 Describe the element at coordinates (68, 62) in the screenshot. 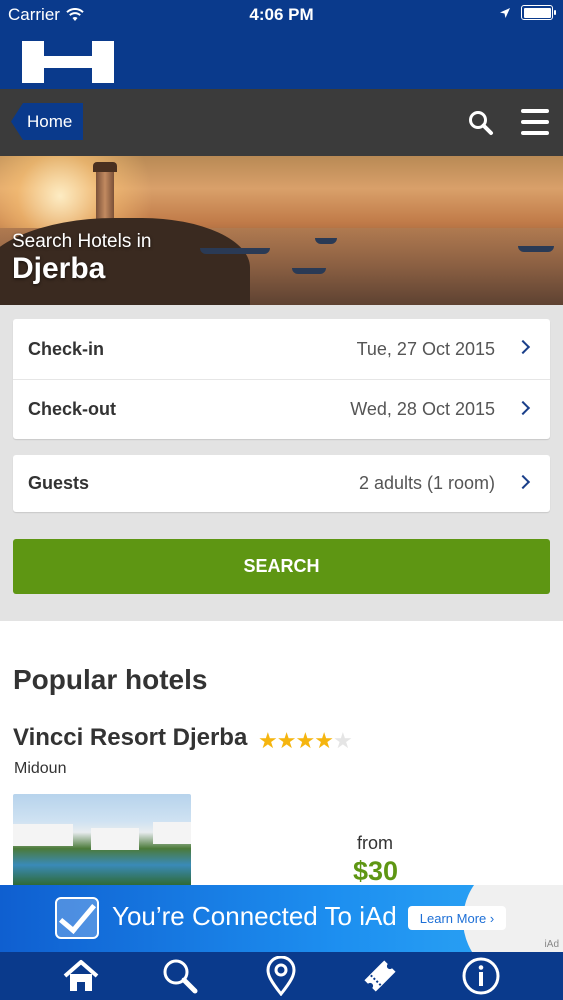

I see `hotels-h-logo-icon` at that location.